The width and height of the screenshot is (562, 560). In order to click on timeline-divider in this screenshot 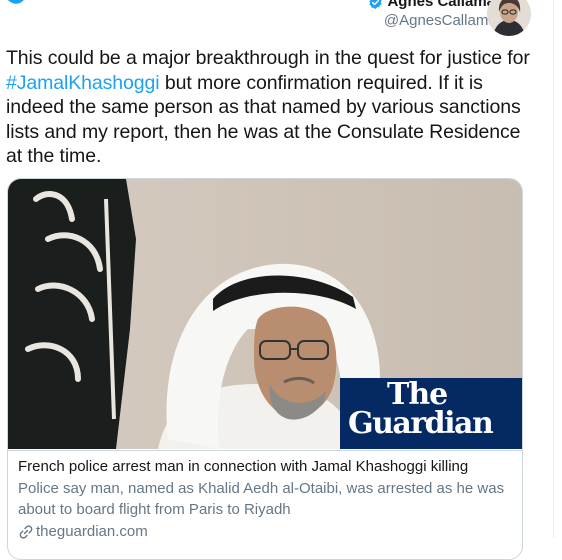, I will do `click(553, 269)`.